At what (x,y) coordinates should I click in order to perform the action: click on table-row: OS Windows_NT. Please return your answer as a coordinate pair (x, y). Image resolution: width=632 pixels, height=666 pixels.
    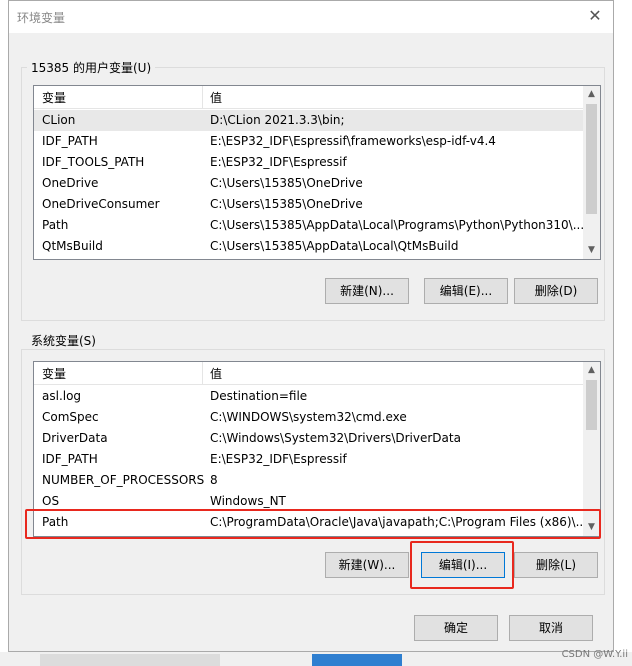
    Looking at the image, I should click on (308, 501).